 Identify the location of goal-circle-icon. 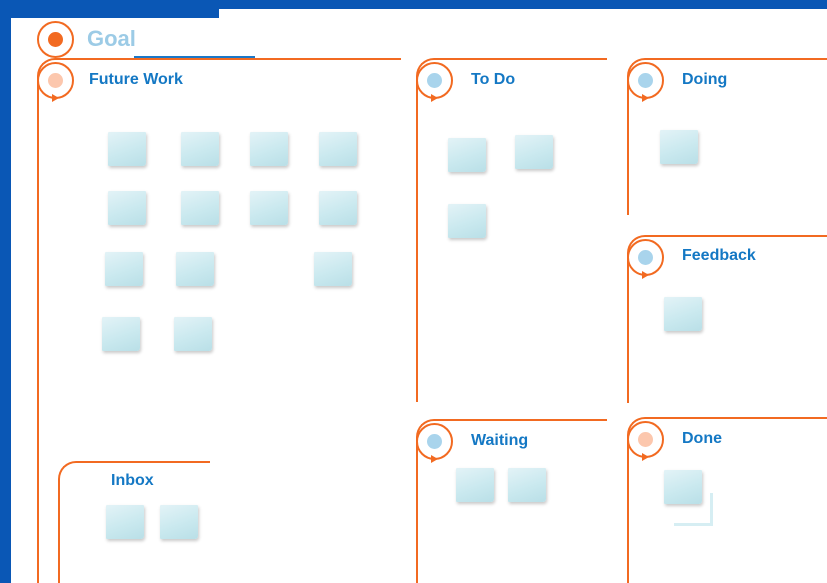
(55, 39).